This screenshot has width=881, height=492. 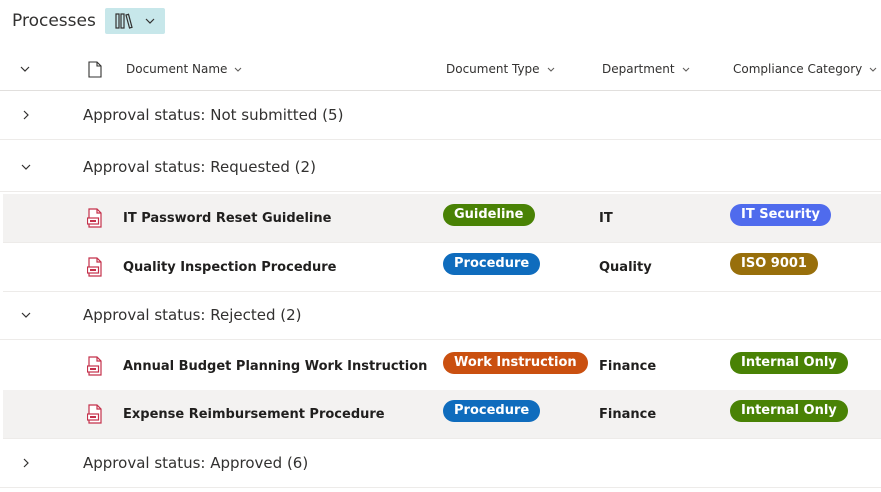 I want to click on column-header-label: Document Type, so click(x=493, y=69).